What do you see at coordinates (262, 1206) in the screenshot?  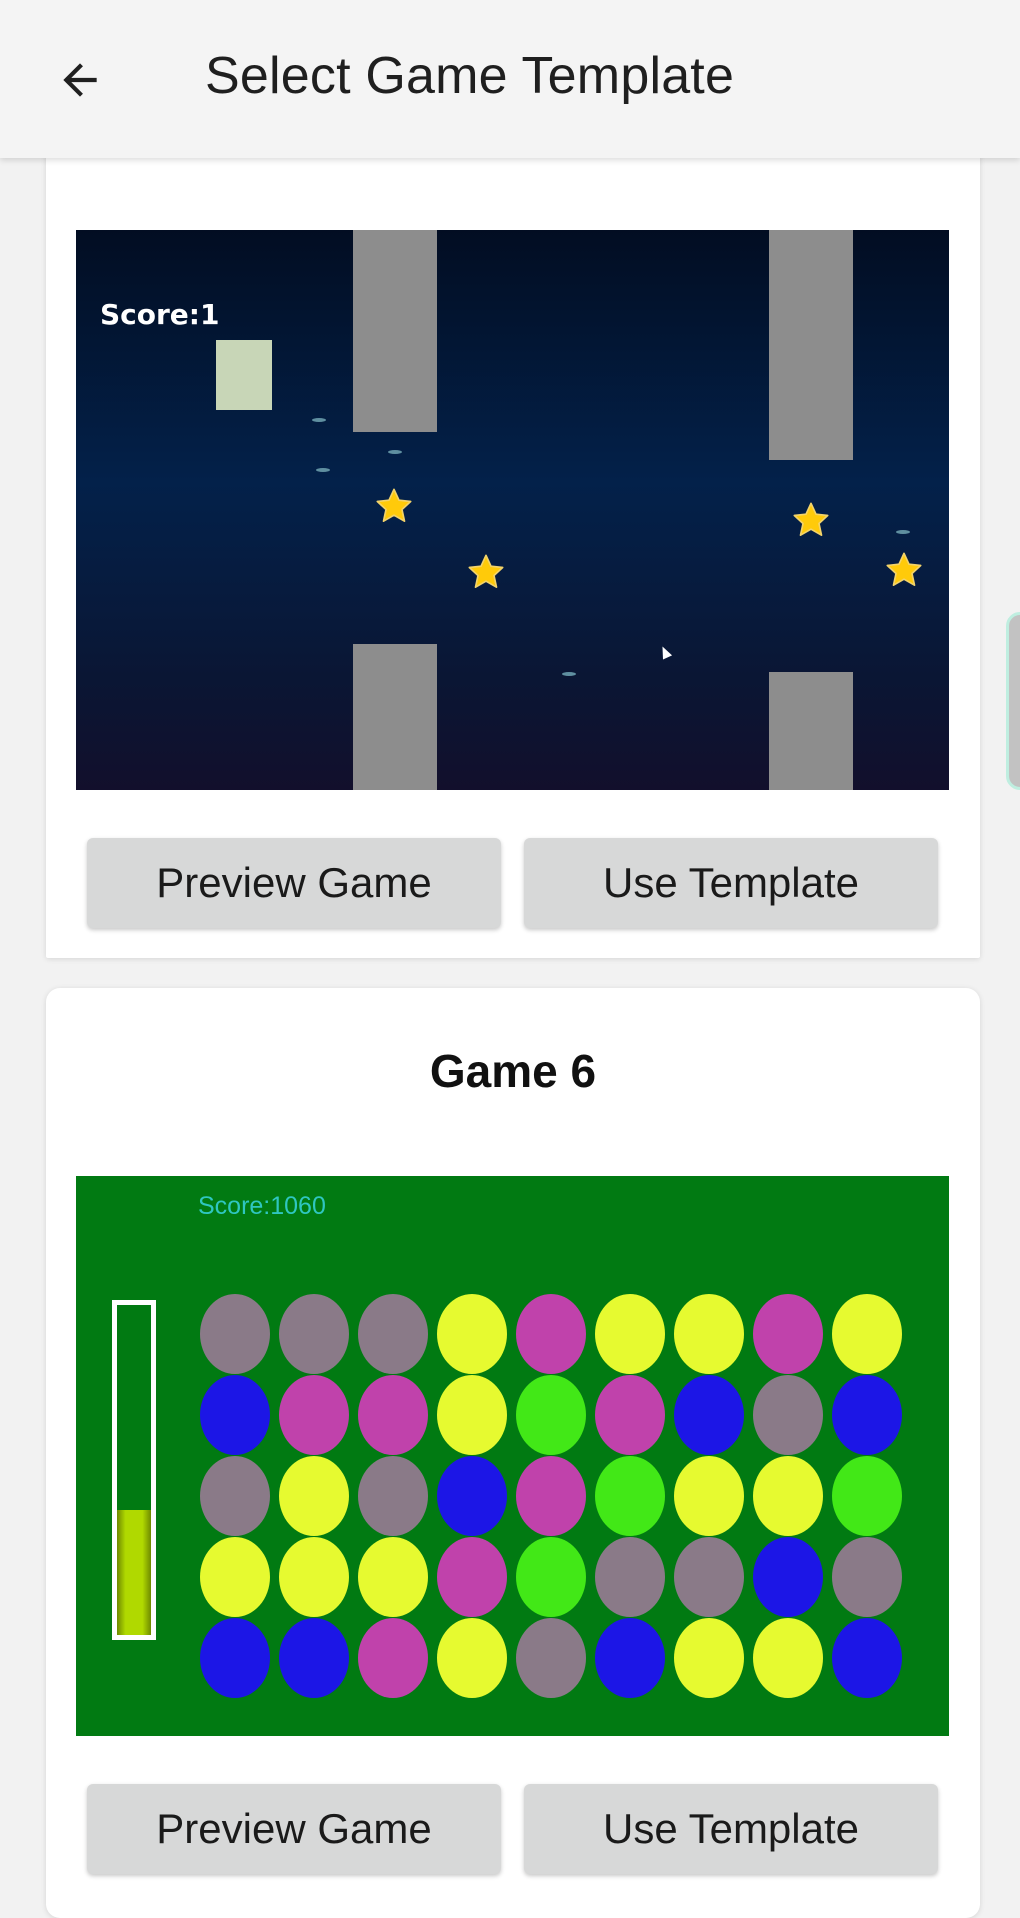 I see `score-label: Score:1060` at bounding box center [262, 1206].